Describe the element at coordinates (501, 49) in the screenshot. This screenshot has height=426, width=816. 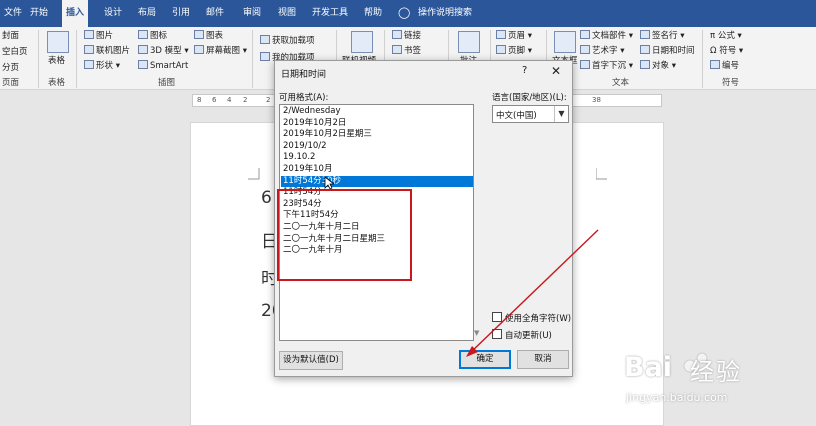
I see `footer-icon` at that location.